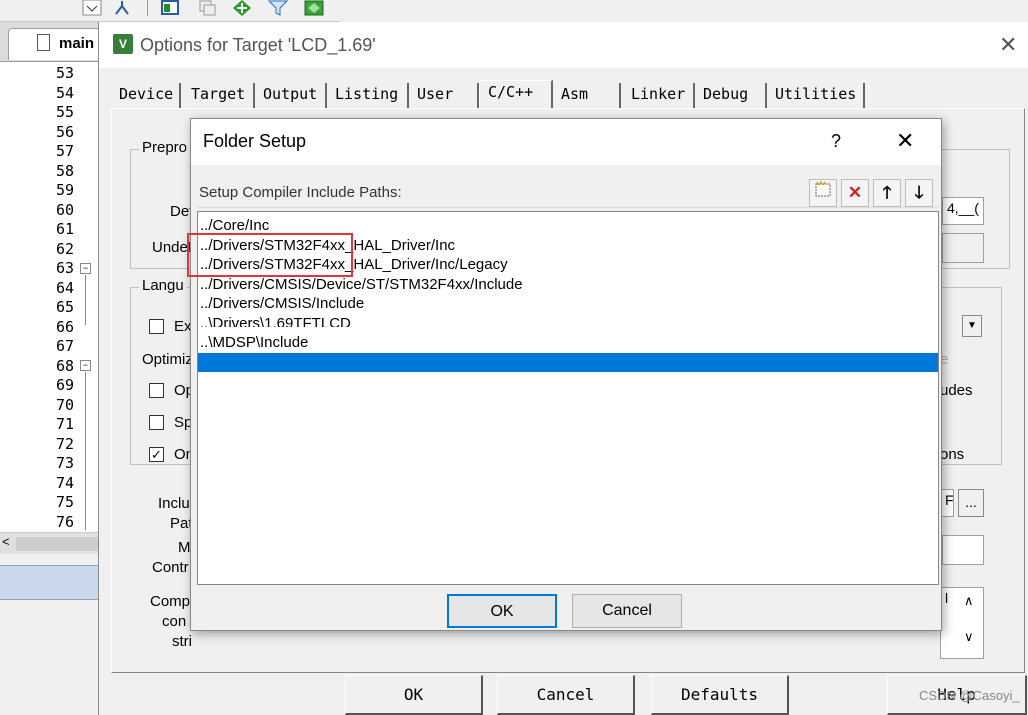 The width and height of the screenshot is (1028, 715). Describe the element at coordinates (64, 112) in the screenshot. I see `line-number: 55` at that location.